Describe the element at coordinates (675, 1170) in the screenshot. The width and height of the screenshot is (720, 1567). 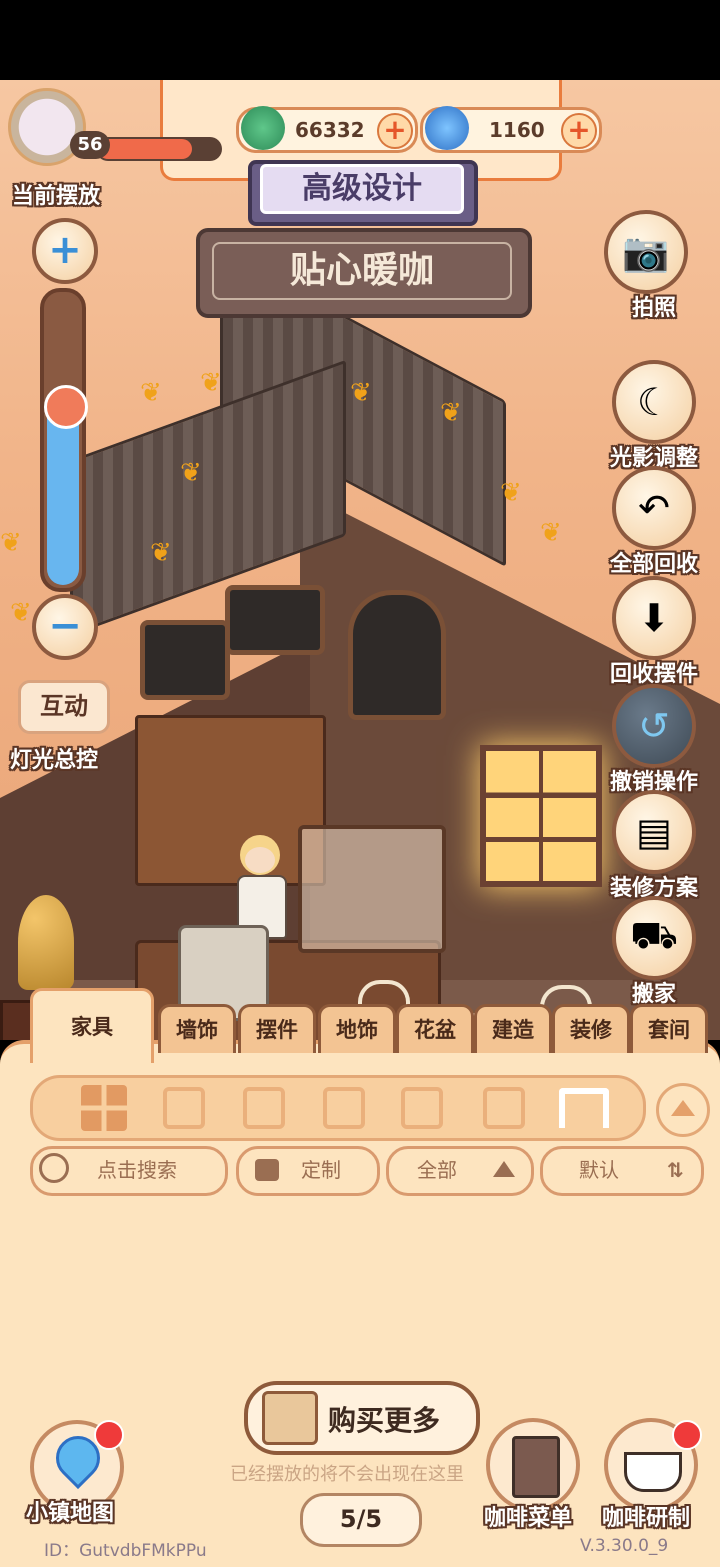
I see `sort-icon: ⇅` at that location.